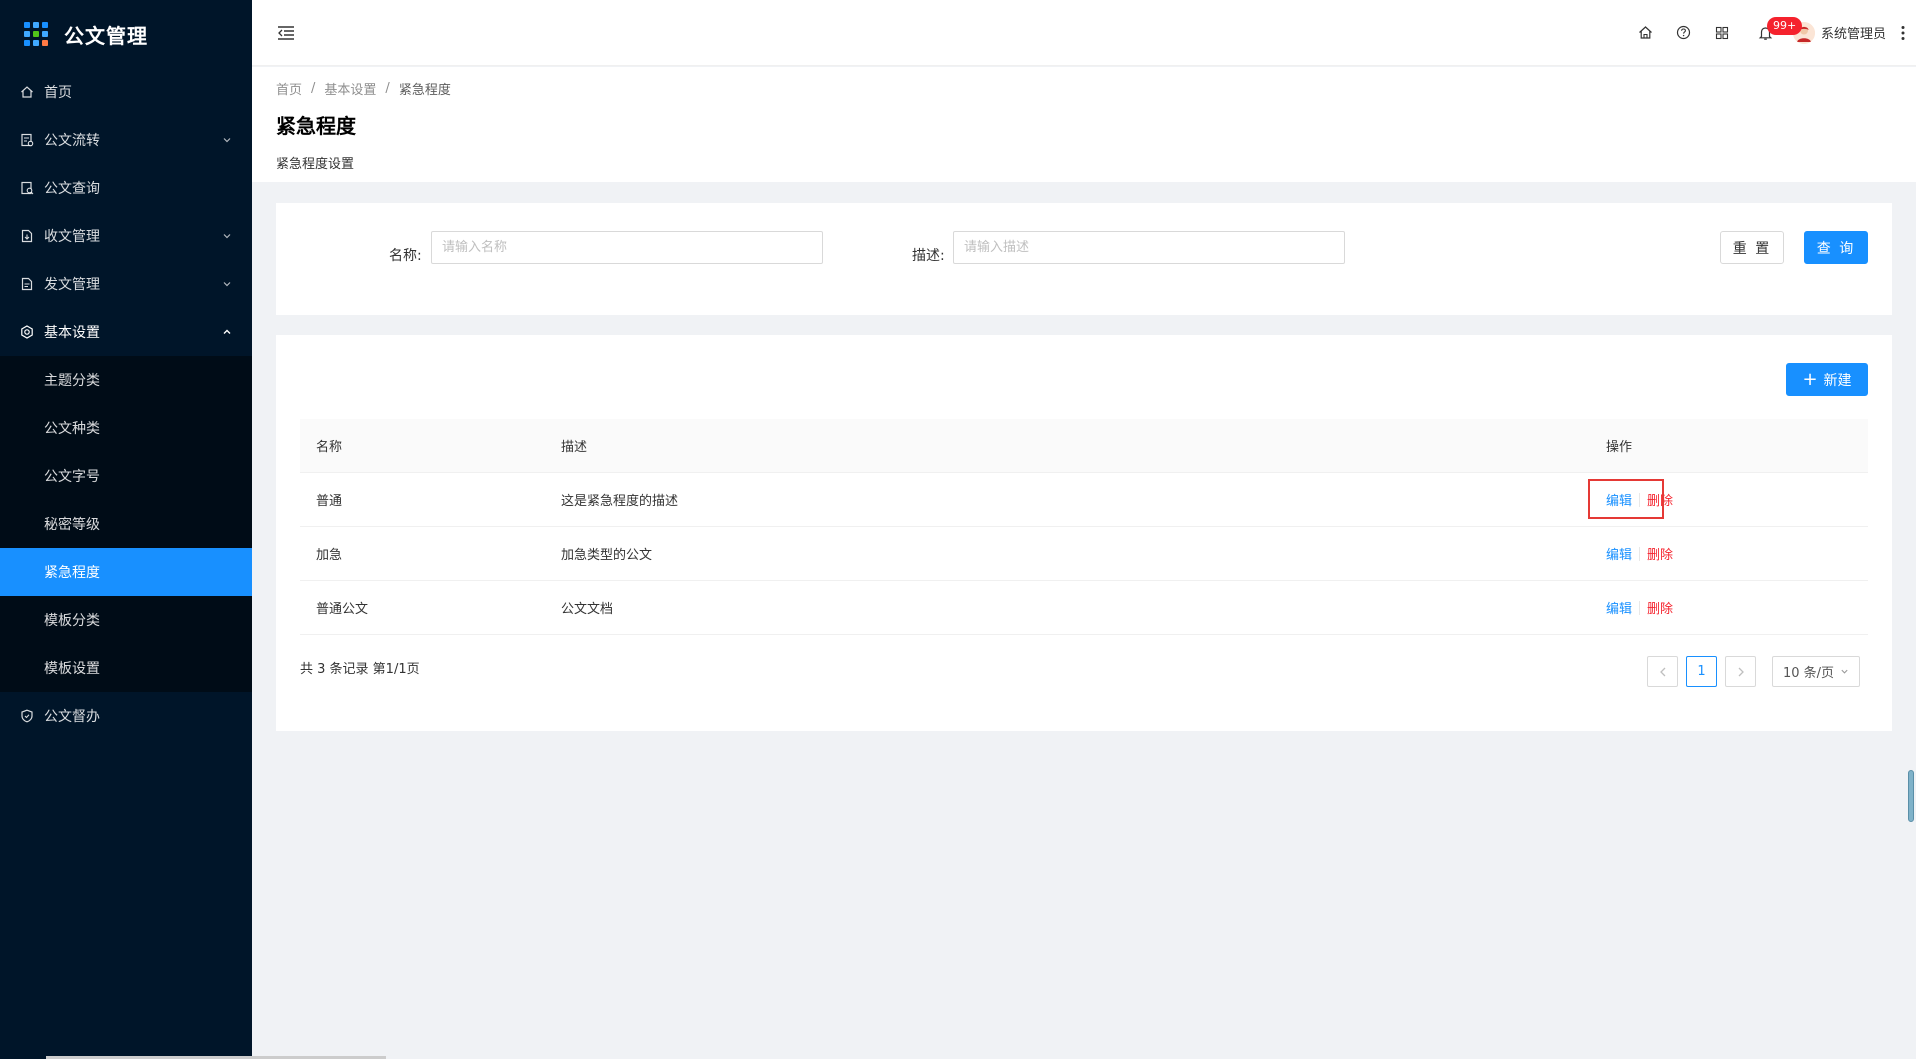 This screenshot has width=1916, height=1059. Describe the element at coordinates (329, 501) in the screenshot. I see `cell-name: 普通` at that location.